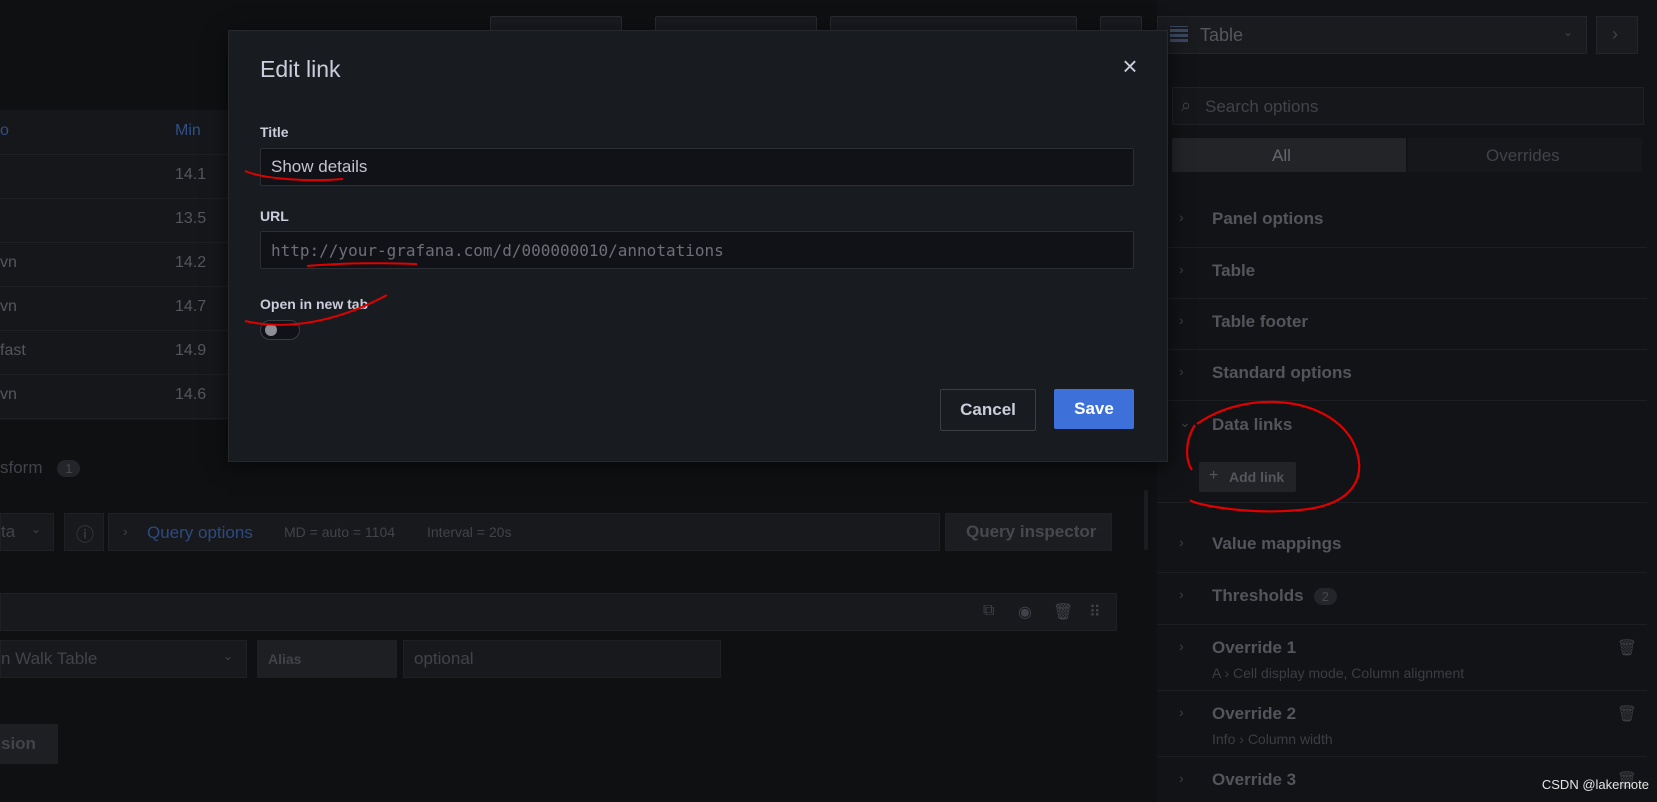  I want to click on table-header-row: o Min, so click(115, 132).